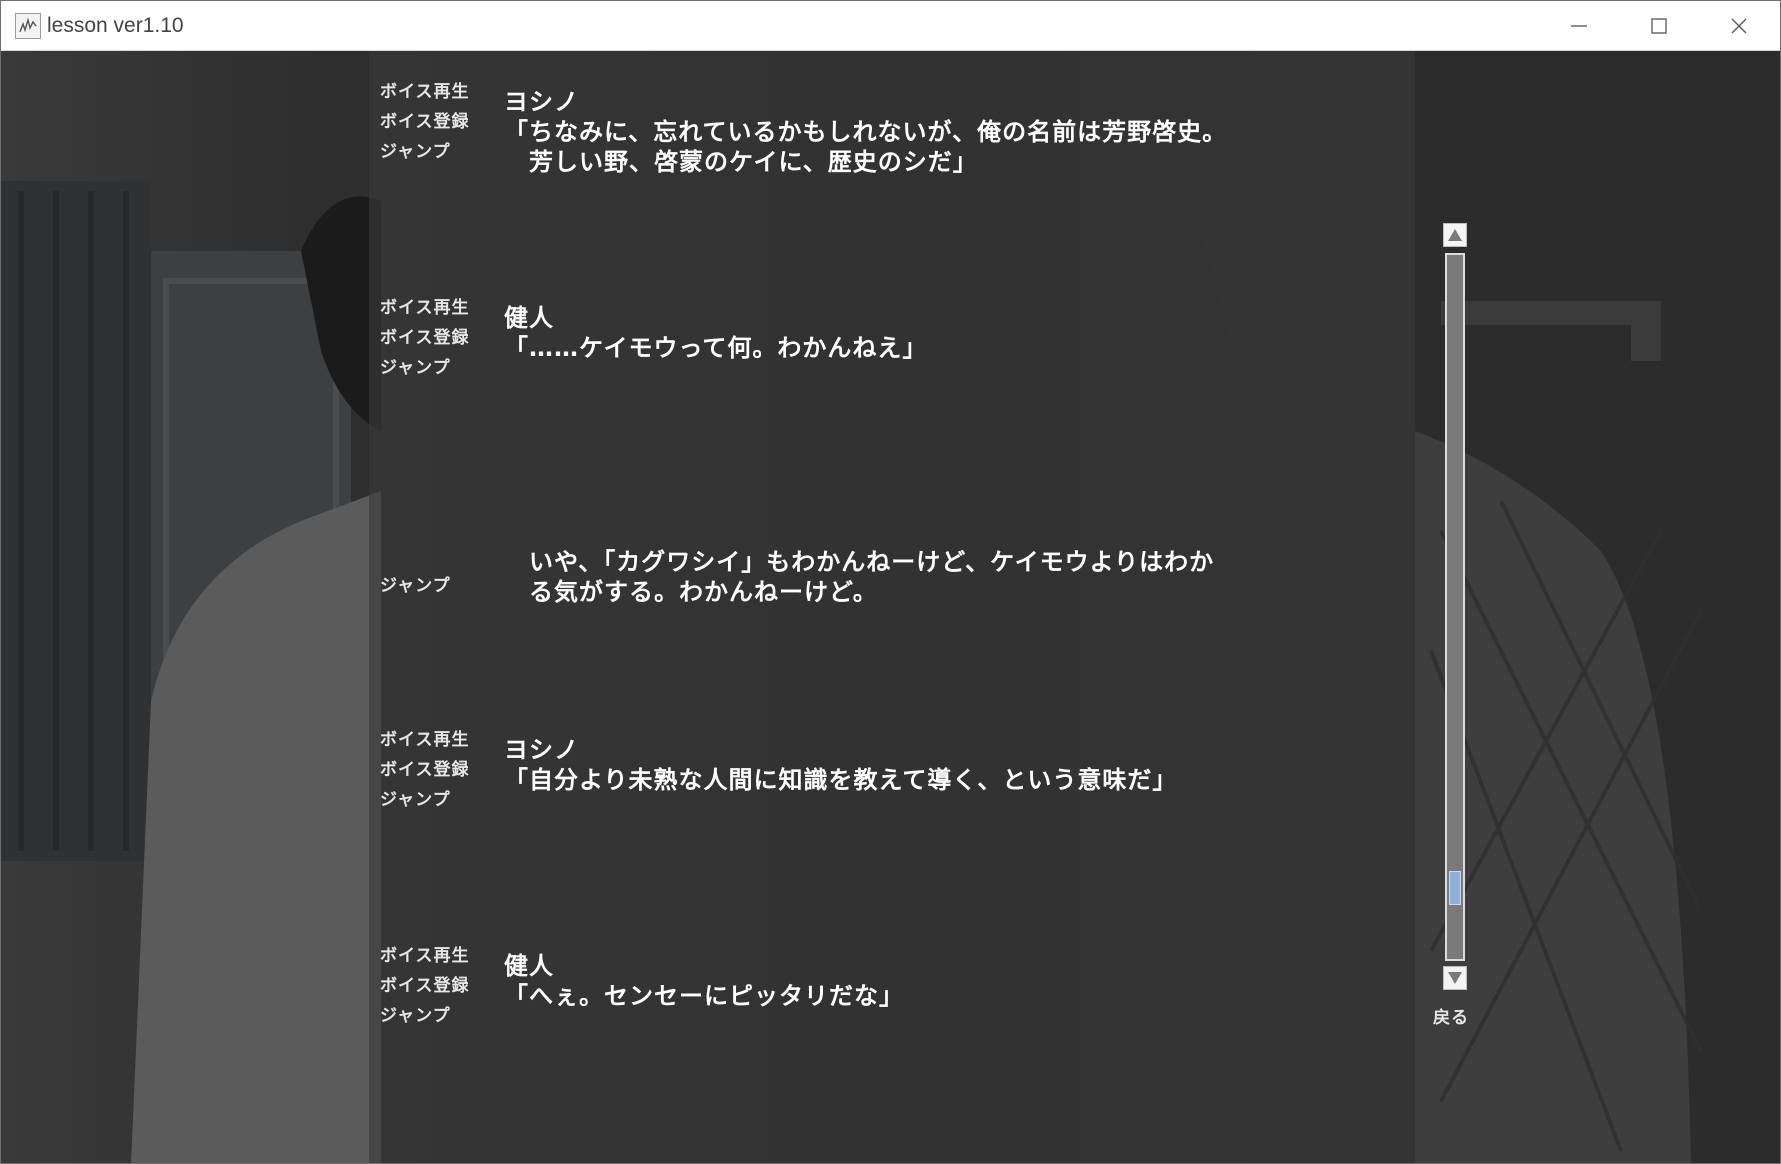  I want to click on close-button, so click(1739, 26).